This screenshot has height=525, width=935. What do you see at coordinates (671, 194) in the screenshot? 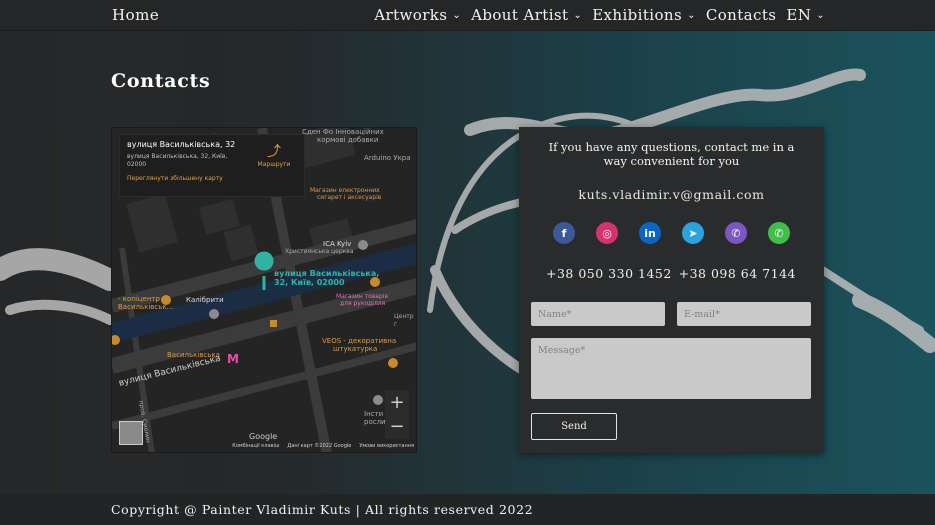
I see `email-link: kuts.vladimir.v@gmail.com` at bounding box center [671, 194].